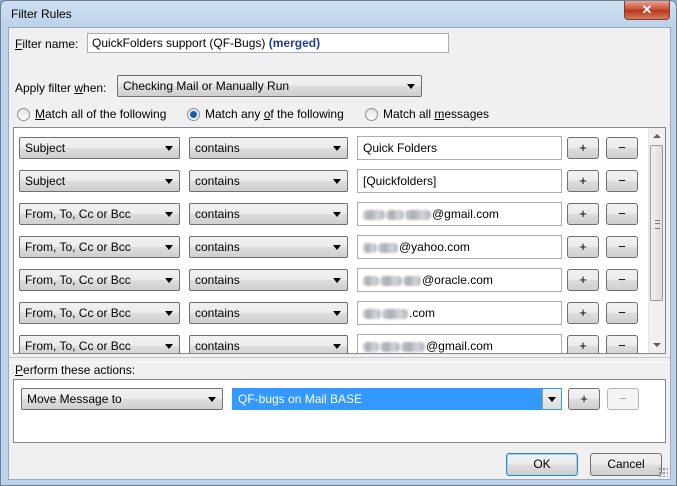 The height and width of the screenshot is (486, 677). I want to click on rule-value-input: @yahoo.com, so click(459, 247).